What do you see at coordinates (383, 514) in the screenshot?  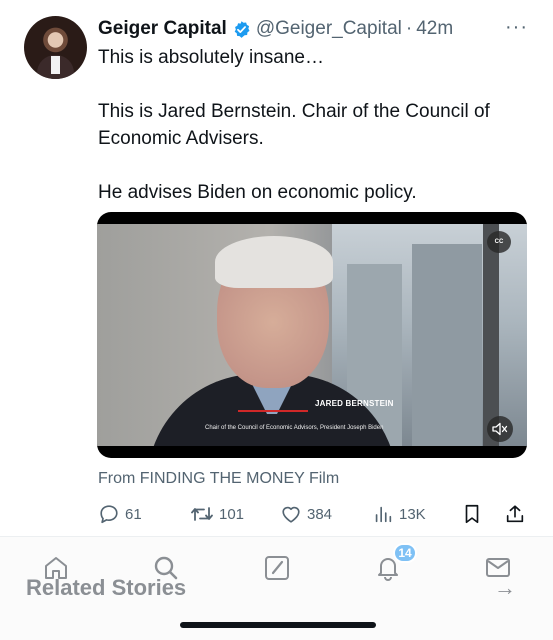 I see `analytics-icon` at bounding box center [383, 514].